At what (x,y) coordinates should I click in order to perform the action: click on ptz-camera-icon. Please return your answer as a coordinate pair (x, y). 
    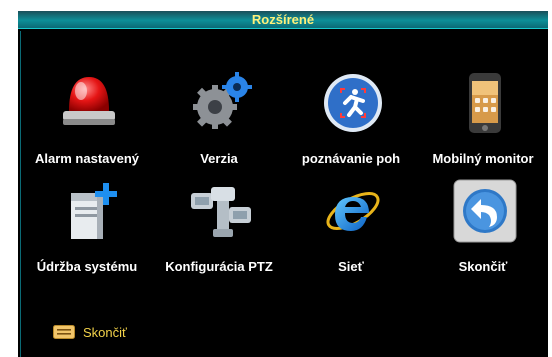
    Looking at the image, I should click on (221, 212).